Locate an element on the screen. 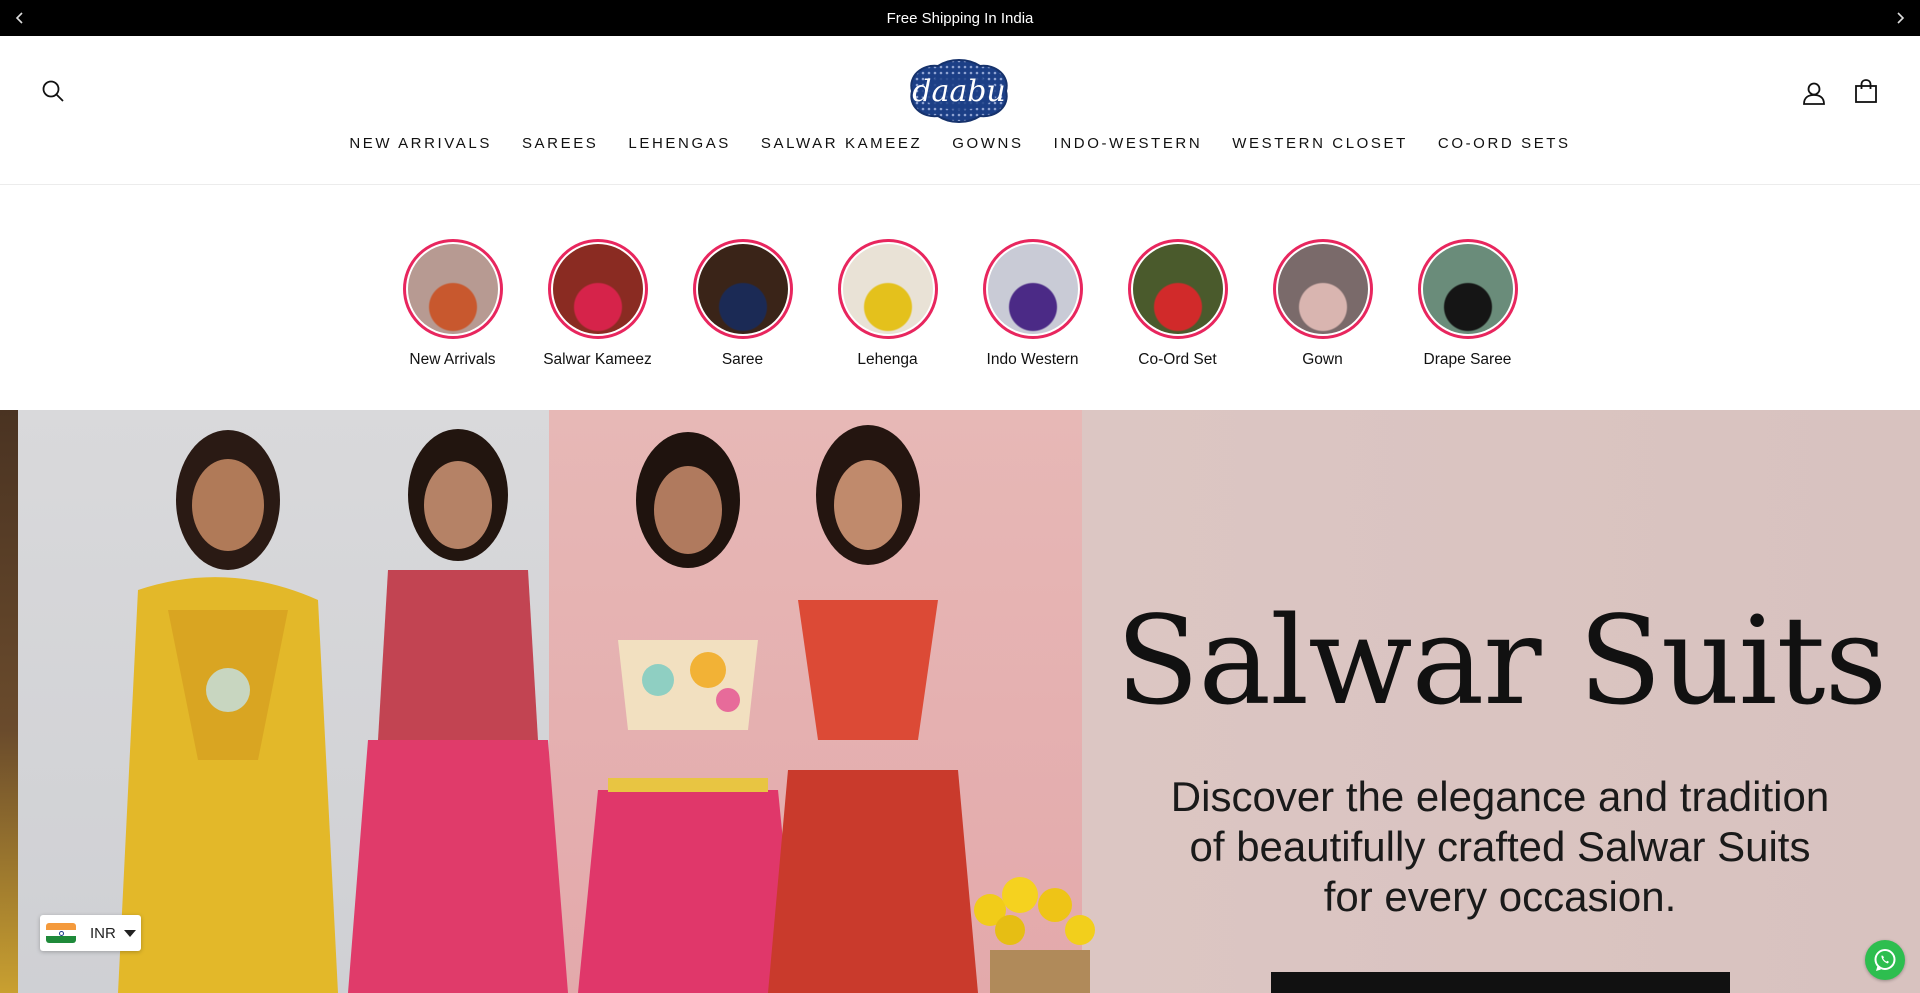 The width and height of the screenshot is (1920, 993). category-item: Co-Ord Set is located at coordinates (1177, 304).